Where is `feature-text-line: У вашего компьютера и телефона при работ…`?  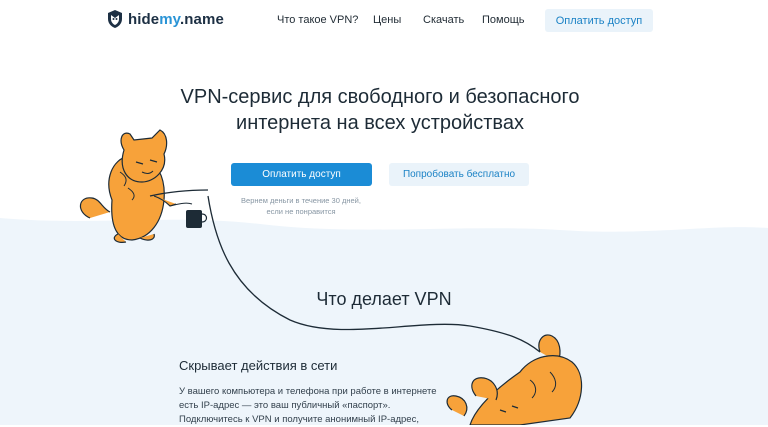
feature-text-line: У вашего компьютера и телефона при работ… is located at coordinates (308, 391).